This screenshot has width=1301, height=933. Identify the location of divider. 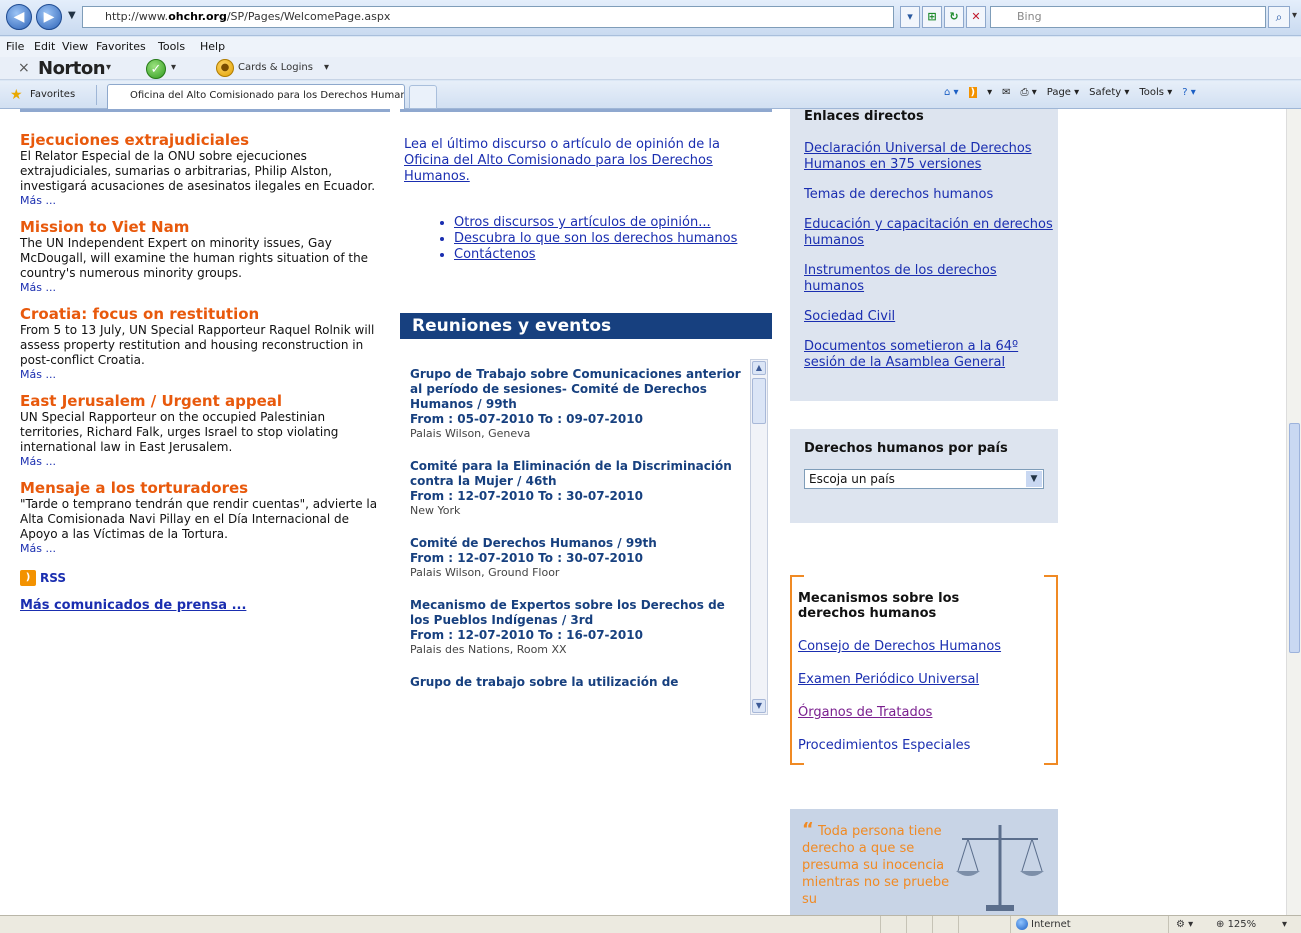
(1168, 924).